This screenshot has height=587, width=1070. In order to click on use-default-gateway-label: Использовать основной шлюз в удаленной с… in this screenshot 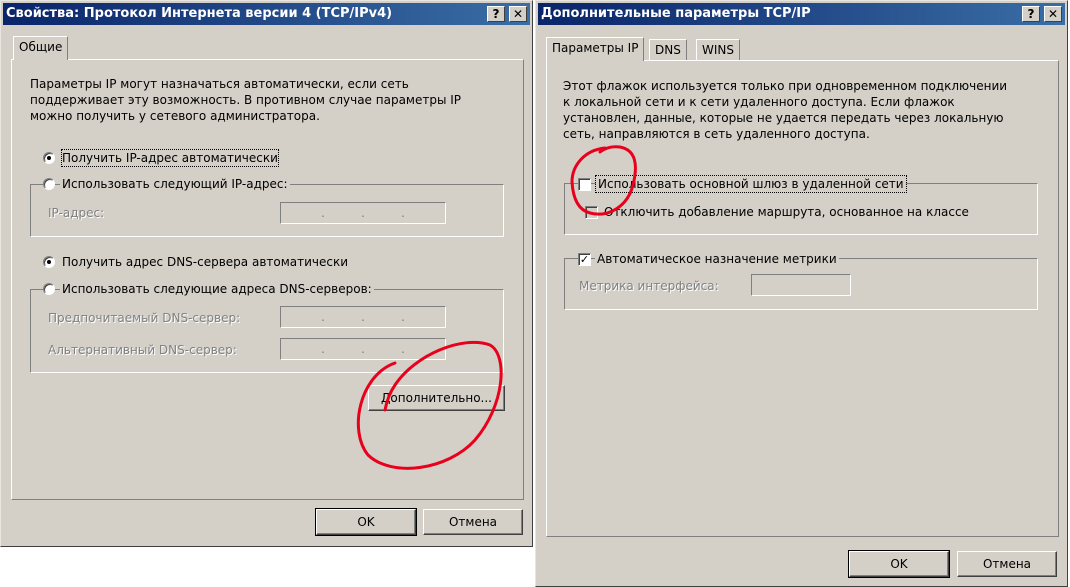, I will do `click(751, 184)`.